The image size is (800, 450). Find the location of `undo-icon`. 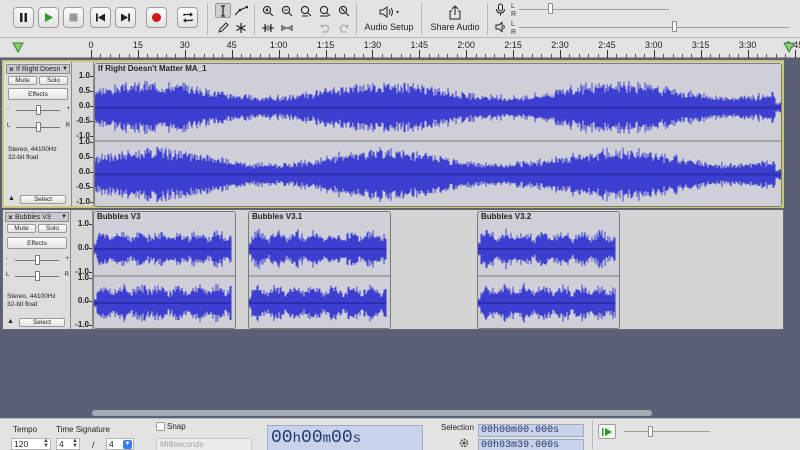

undo-icon is located at coordinates (325, 28).